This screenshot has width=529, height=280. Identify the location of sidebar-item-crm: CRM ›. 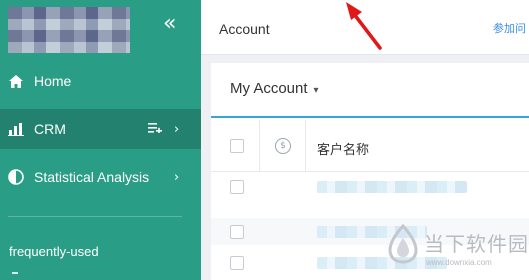
(100, 129).